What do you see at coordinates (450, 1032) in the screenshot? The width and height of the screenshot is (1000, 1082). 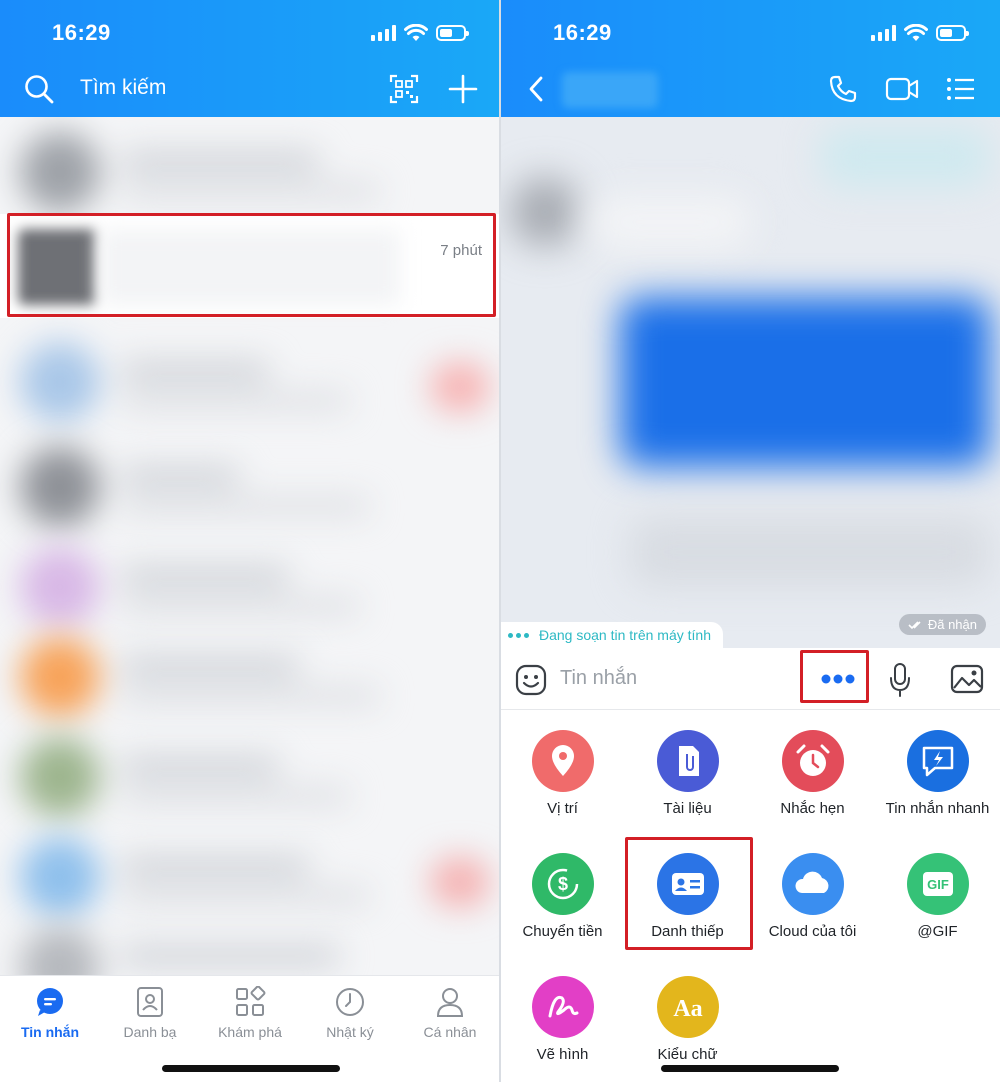 I see `nav-label: Cá nhân` at bounding box center [450, 1032].